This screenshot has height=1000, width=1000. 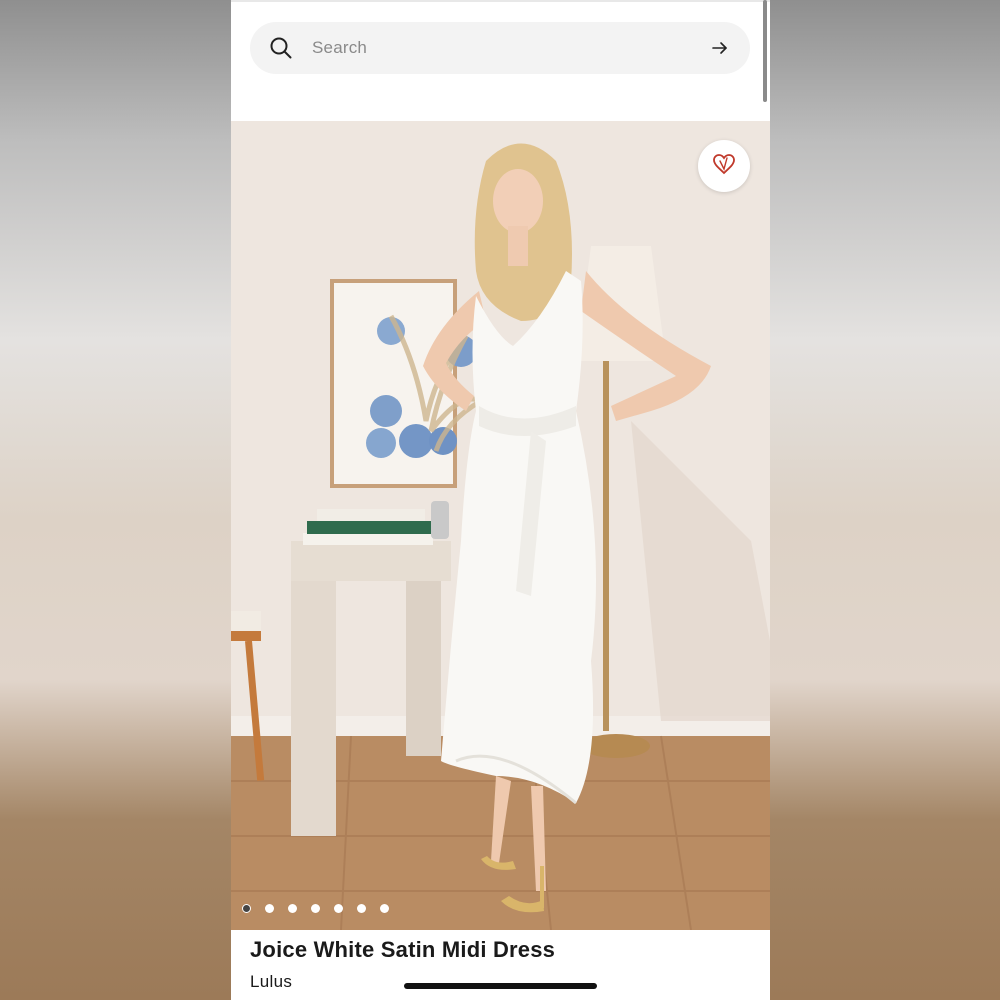 I want to click on heart-icon, so click(x=724, y=166).